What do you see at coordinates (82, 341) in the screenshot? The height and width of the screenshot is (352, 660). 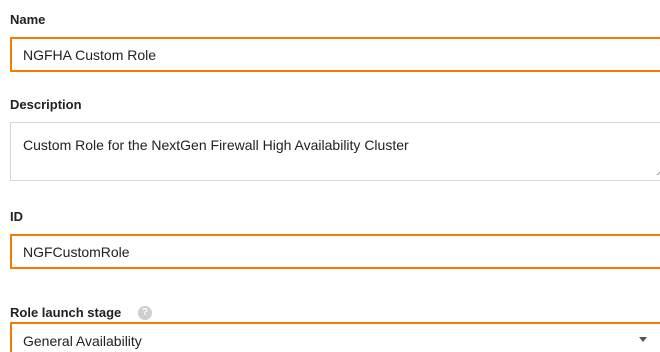 I see `launch-stage-select-value: General Availability` at bounding box center [82, 341].